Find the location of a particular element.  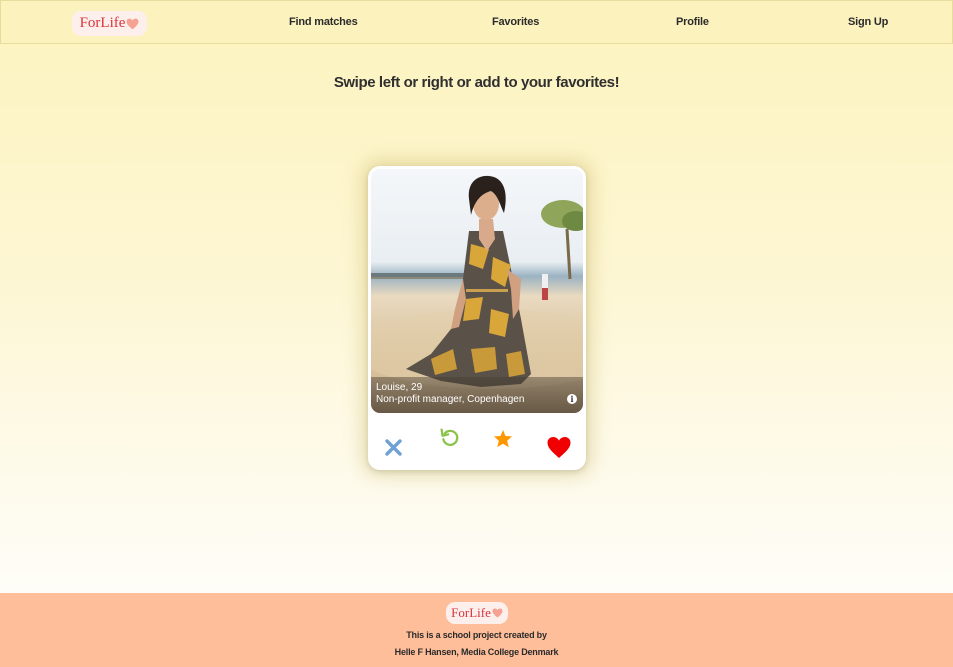

nav-favorites: Favorites is located at coordinates (515, 22).